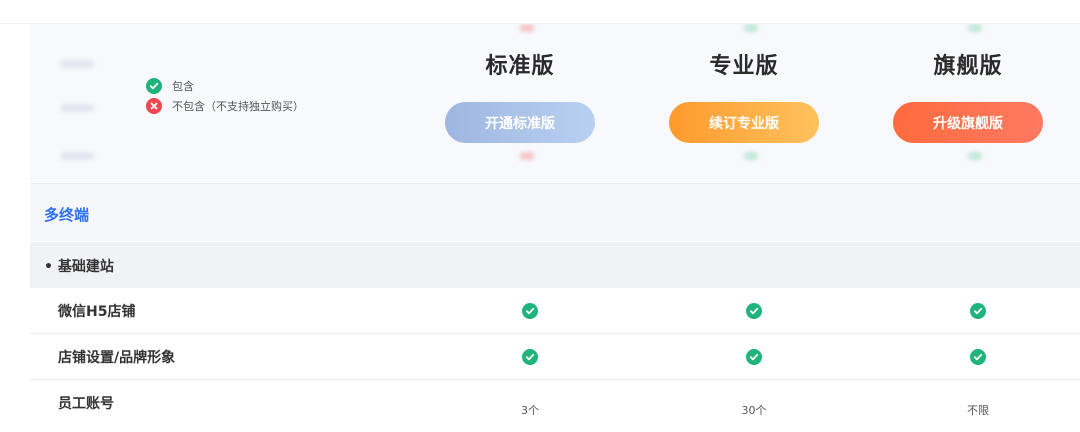 The width and height of the screenshot is (1080, 432). What do you see at coordinates (968, 122) in the screenshot?
I see `upgrade-flagship-button: 升级旗舰版` at bounding box center [968, 122].